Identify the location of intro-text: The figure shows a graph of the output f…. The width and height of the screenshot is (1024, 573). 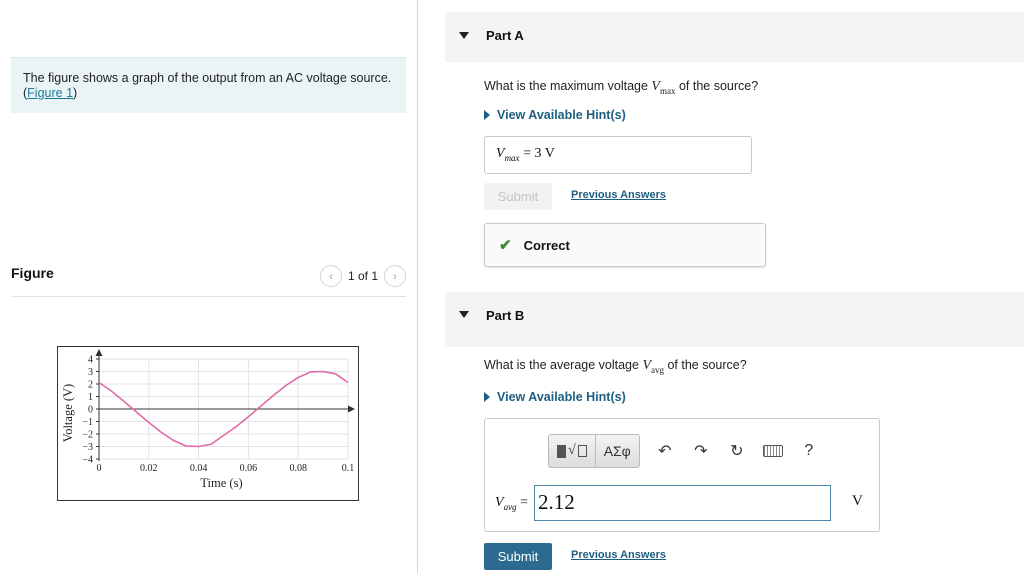
(207, 85).